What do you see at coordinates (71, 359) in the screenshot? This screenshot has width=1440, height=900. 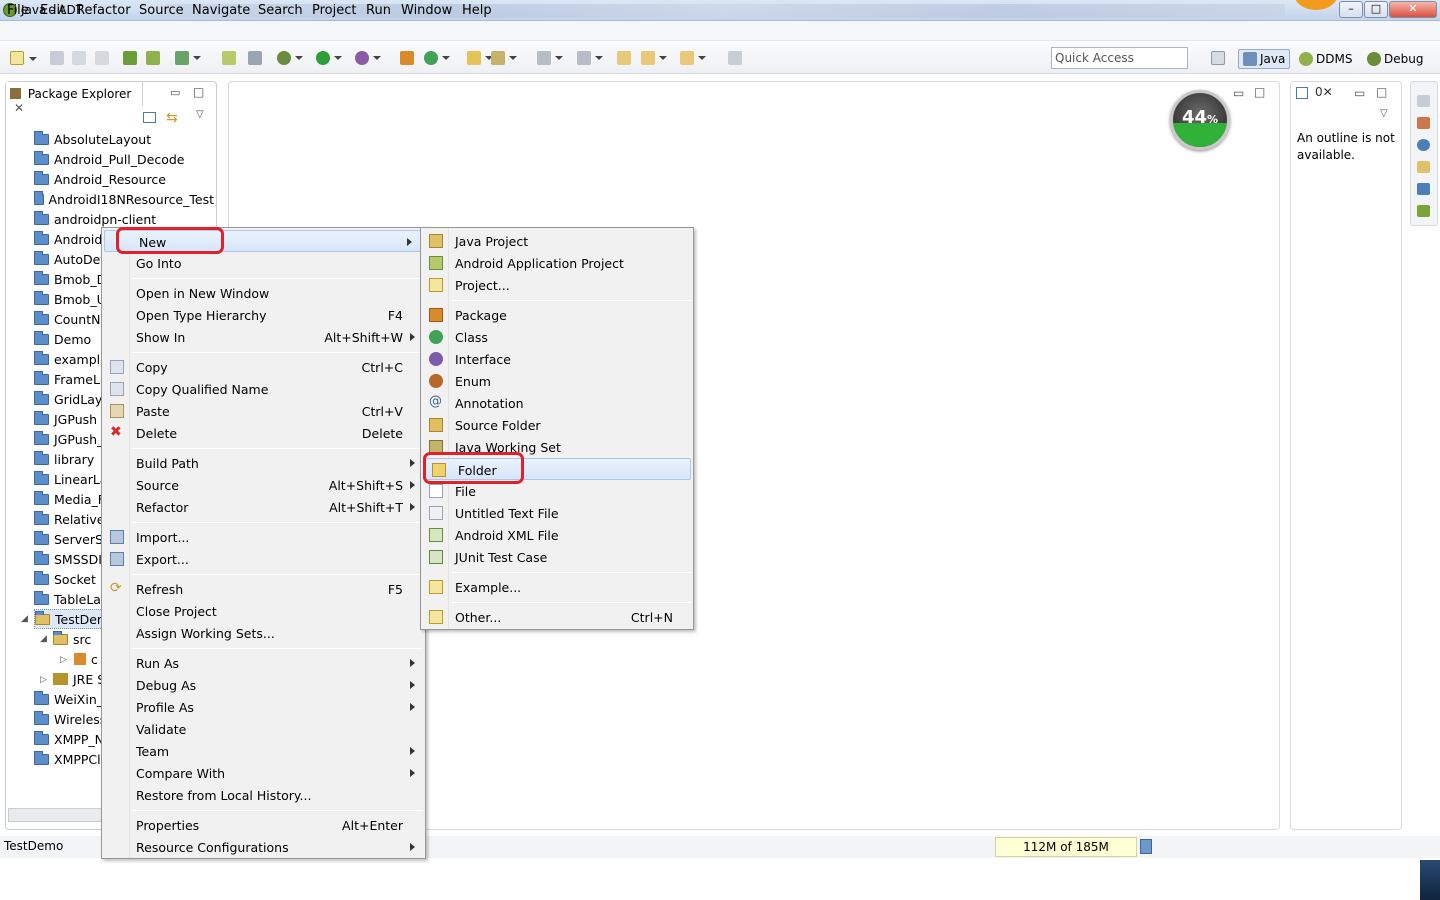 I see `tree-item: example` at bounding box center [71, 359].